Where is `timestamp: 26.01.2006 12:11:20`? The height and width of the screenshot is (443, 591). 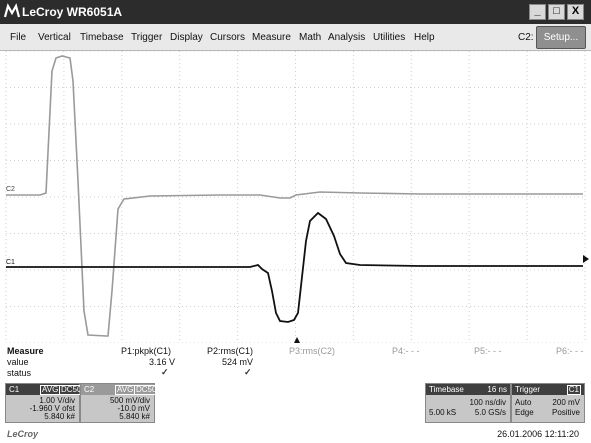
timestamp: 26.01.2006 12:11:20 is located at coordinates (538, 434).